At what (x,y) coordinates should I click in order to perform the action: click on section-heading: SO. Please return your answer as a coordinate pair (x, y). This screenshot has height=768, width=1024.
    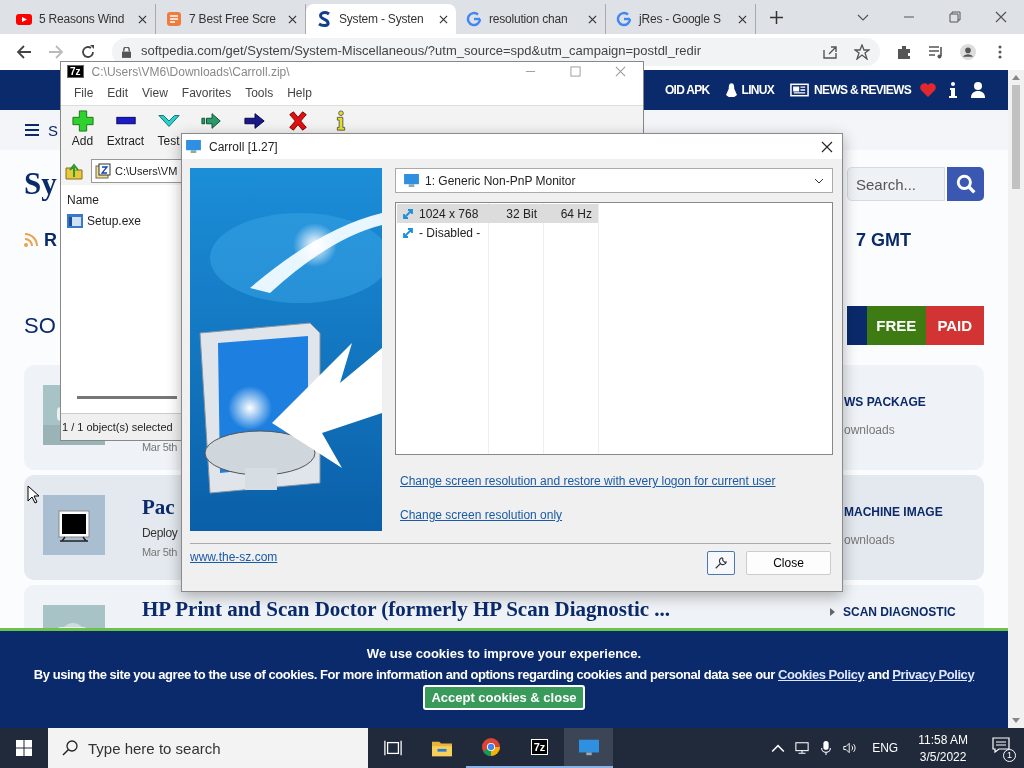
    Looking at the image, I should click on (40, 326).